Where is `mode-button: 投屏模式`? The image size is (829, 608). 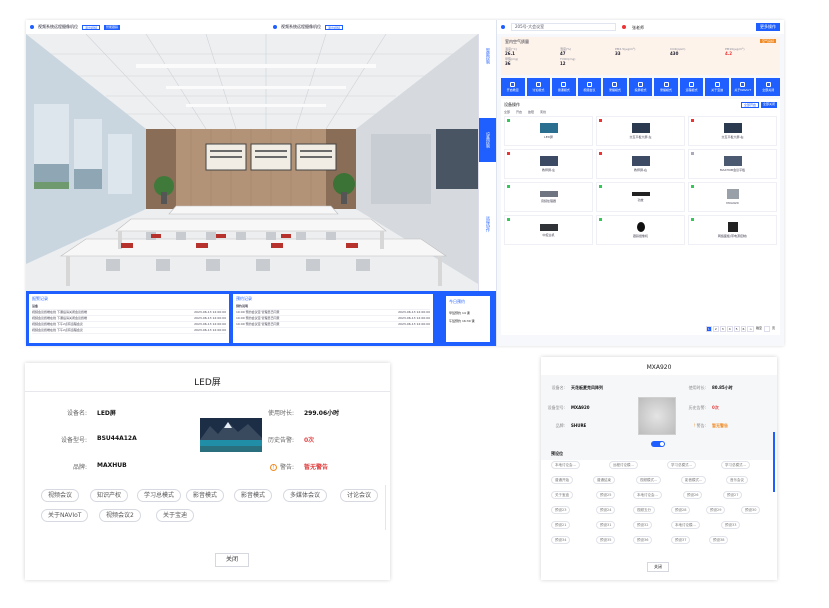 mode-button: 投屏模式 is located at coordinates (640, 87).